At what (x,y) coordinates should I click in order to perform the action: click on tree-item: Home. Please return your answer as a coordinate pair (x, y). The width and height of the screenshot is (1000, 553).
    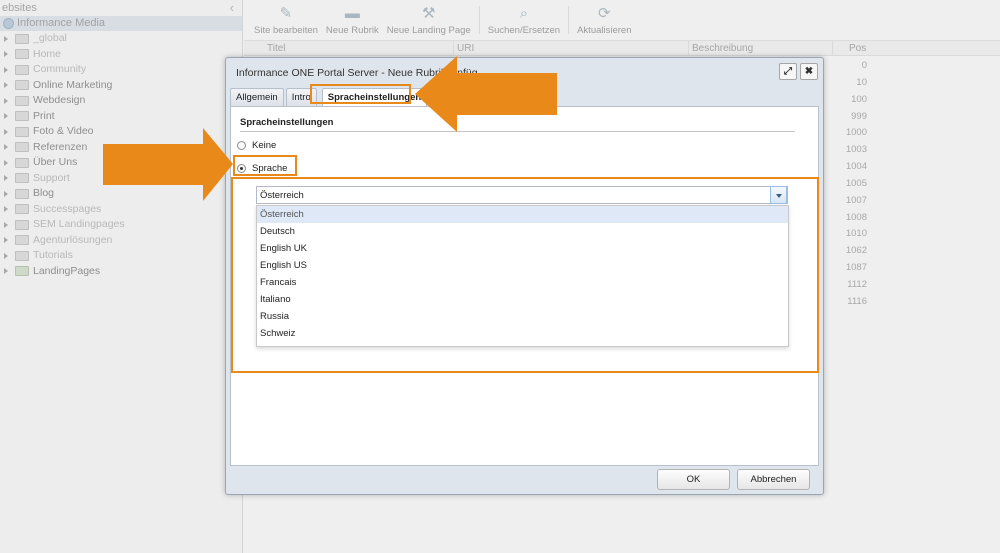
    Looking at the image, I should click on (121, 55).